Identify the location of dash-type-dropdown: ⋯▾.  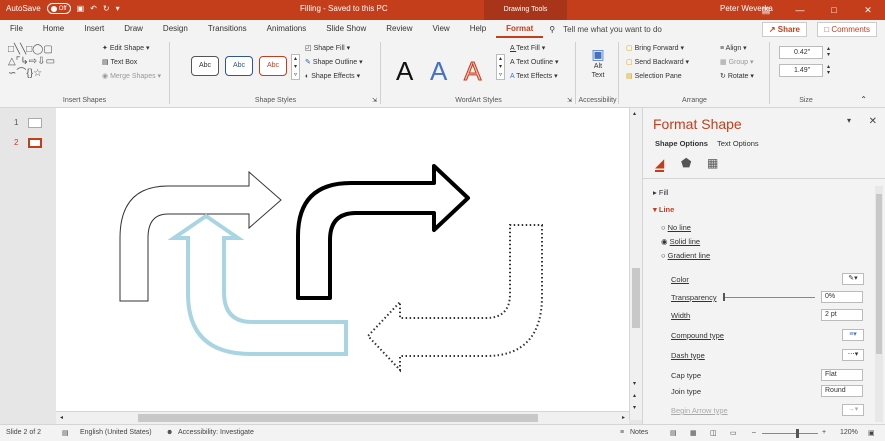
(853, 355).